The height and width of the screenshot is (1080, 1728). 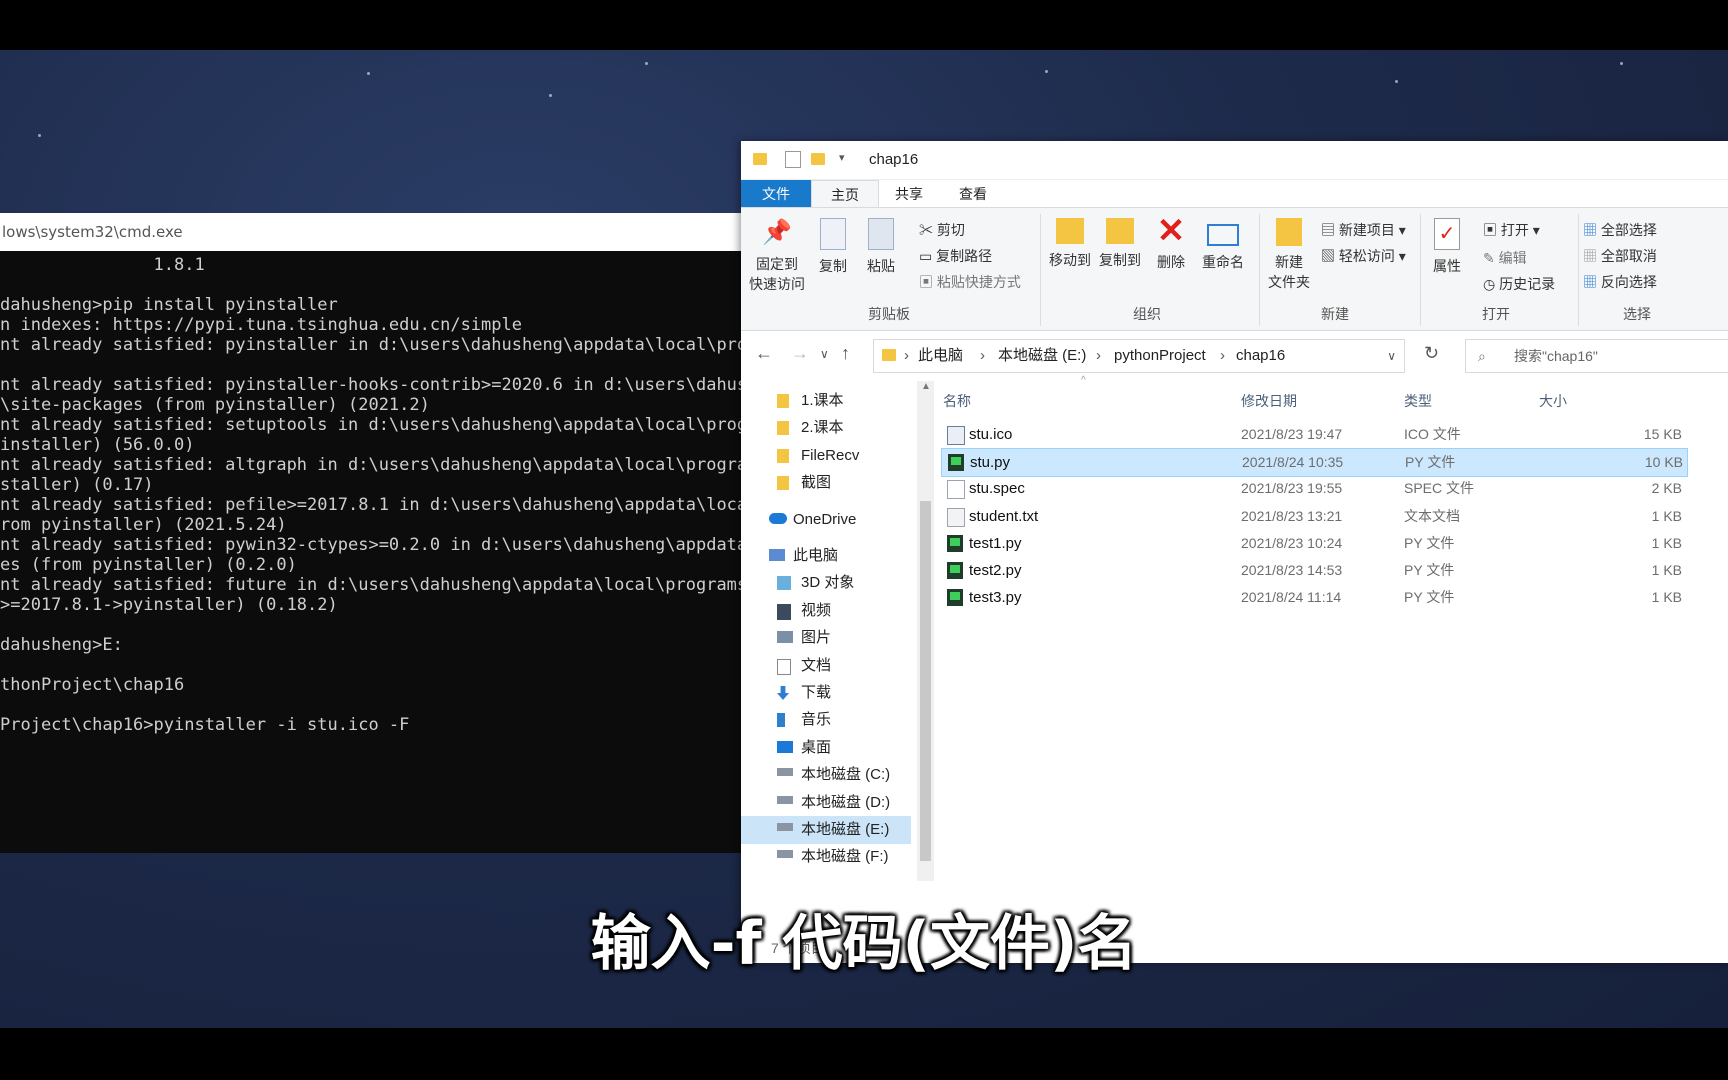 What do you see at coordinates (1666, 515) in the screenshot?
I see `file-size: 1 KB` at bounding box center [1666, 515].